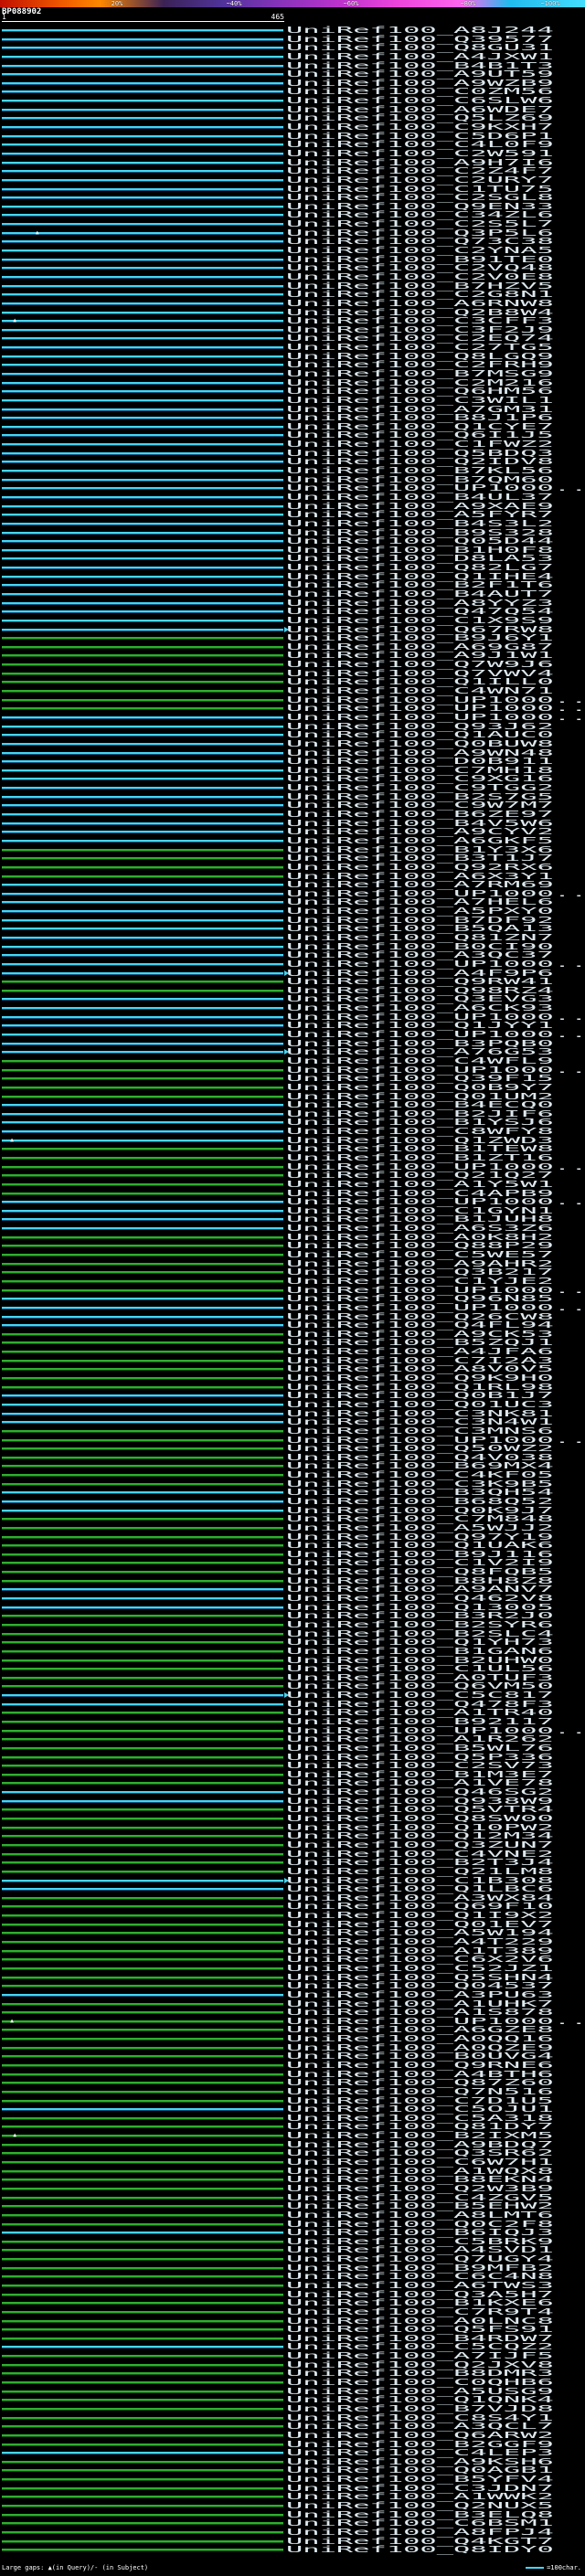 The height and width of the screenshot is (2576, 585). Describe the element at coordinates (468, 3) in the screenshot. I see `scale-label-80: ~80%` at that location.